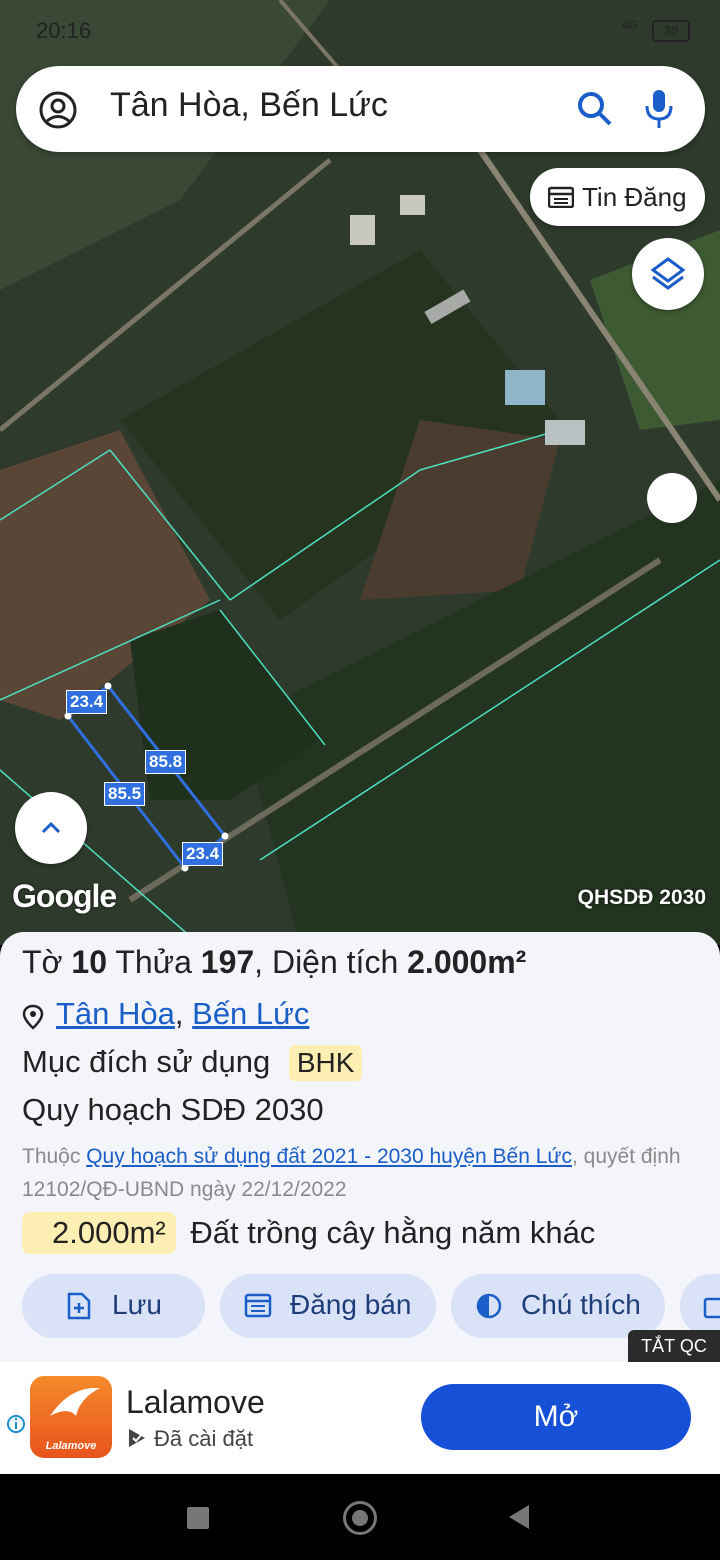 This screenshot has width=720, height=1560. I want to click on legend-button: Chú thích, so click(558, 1306).